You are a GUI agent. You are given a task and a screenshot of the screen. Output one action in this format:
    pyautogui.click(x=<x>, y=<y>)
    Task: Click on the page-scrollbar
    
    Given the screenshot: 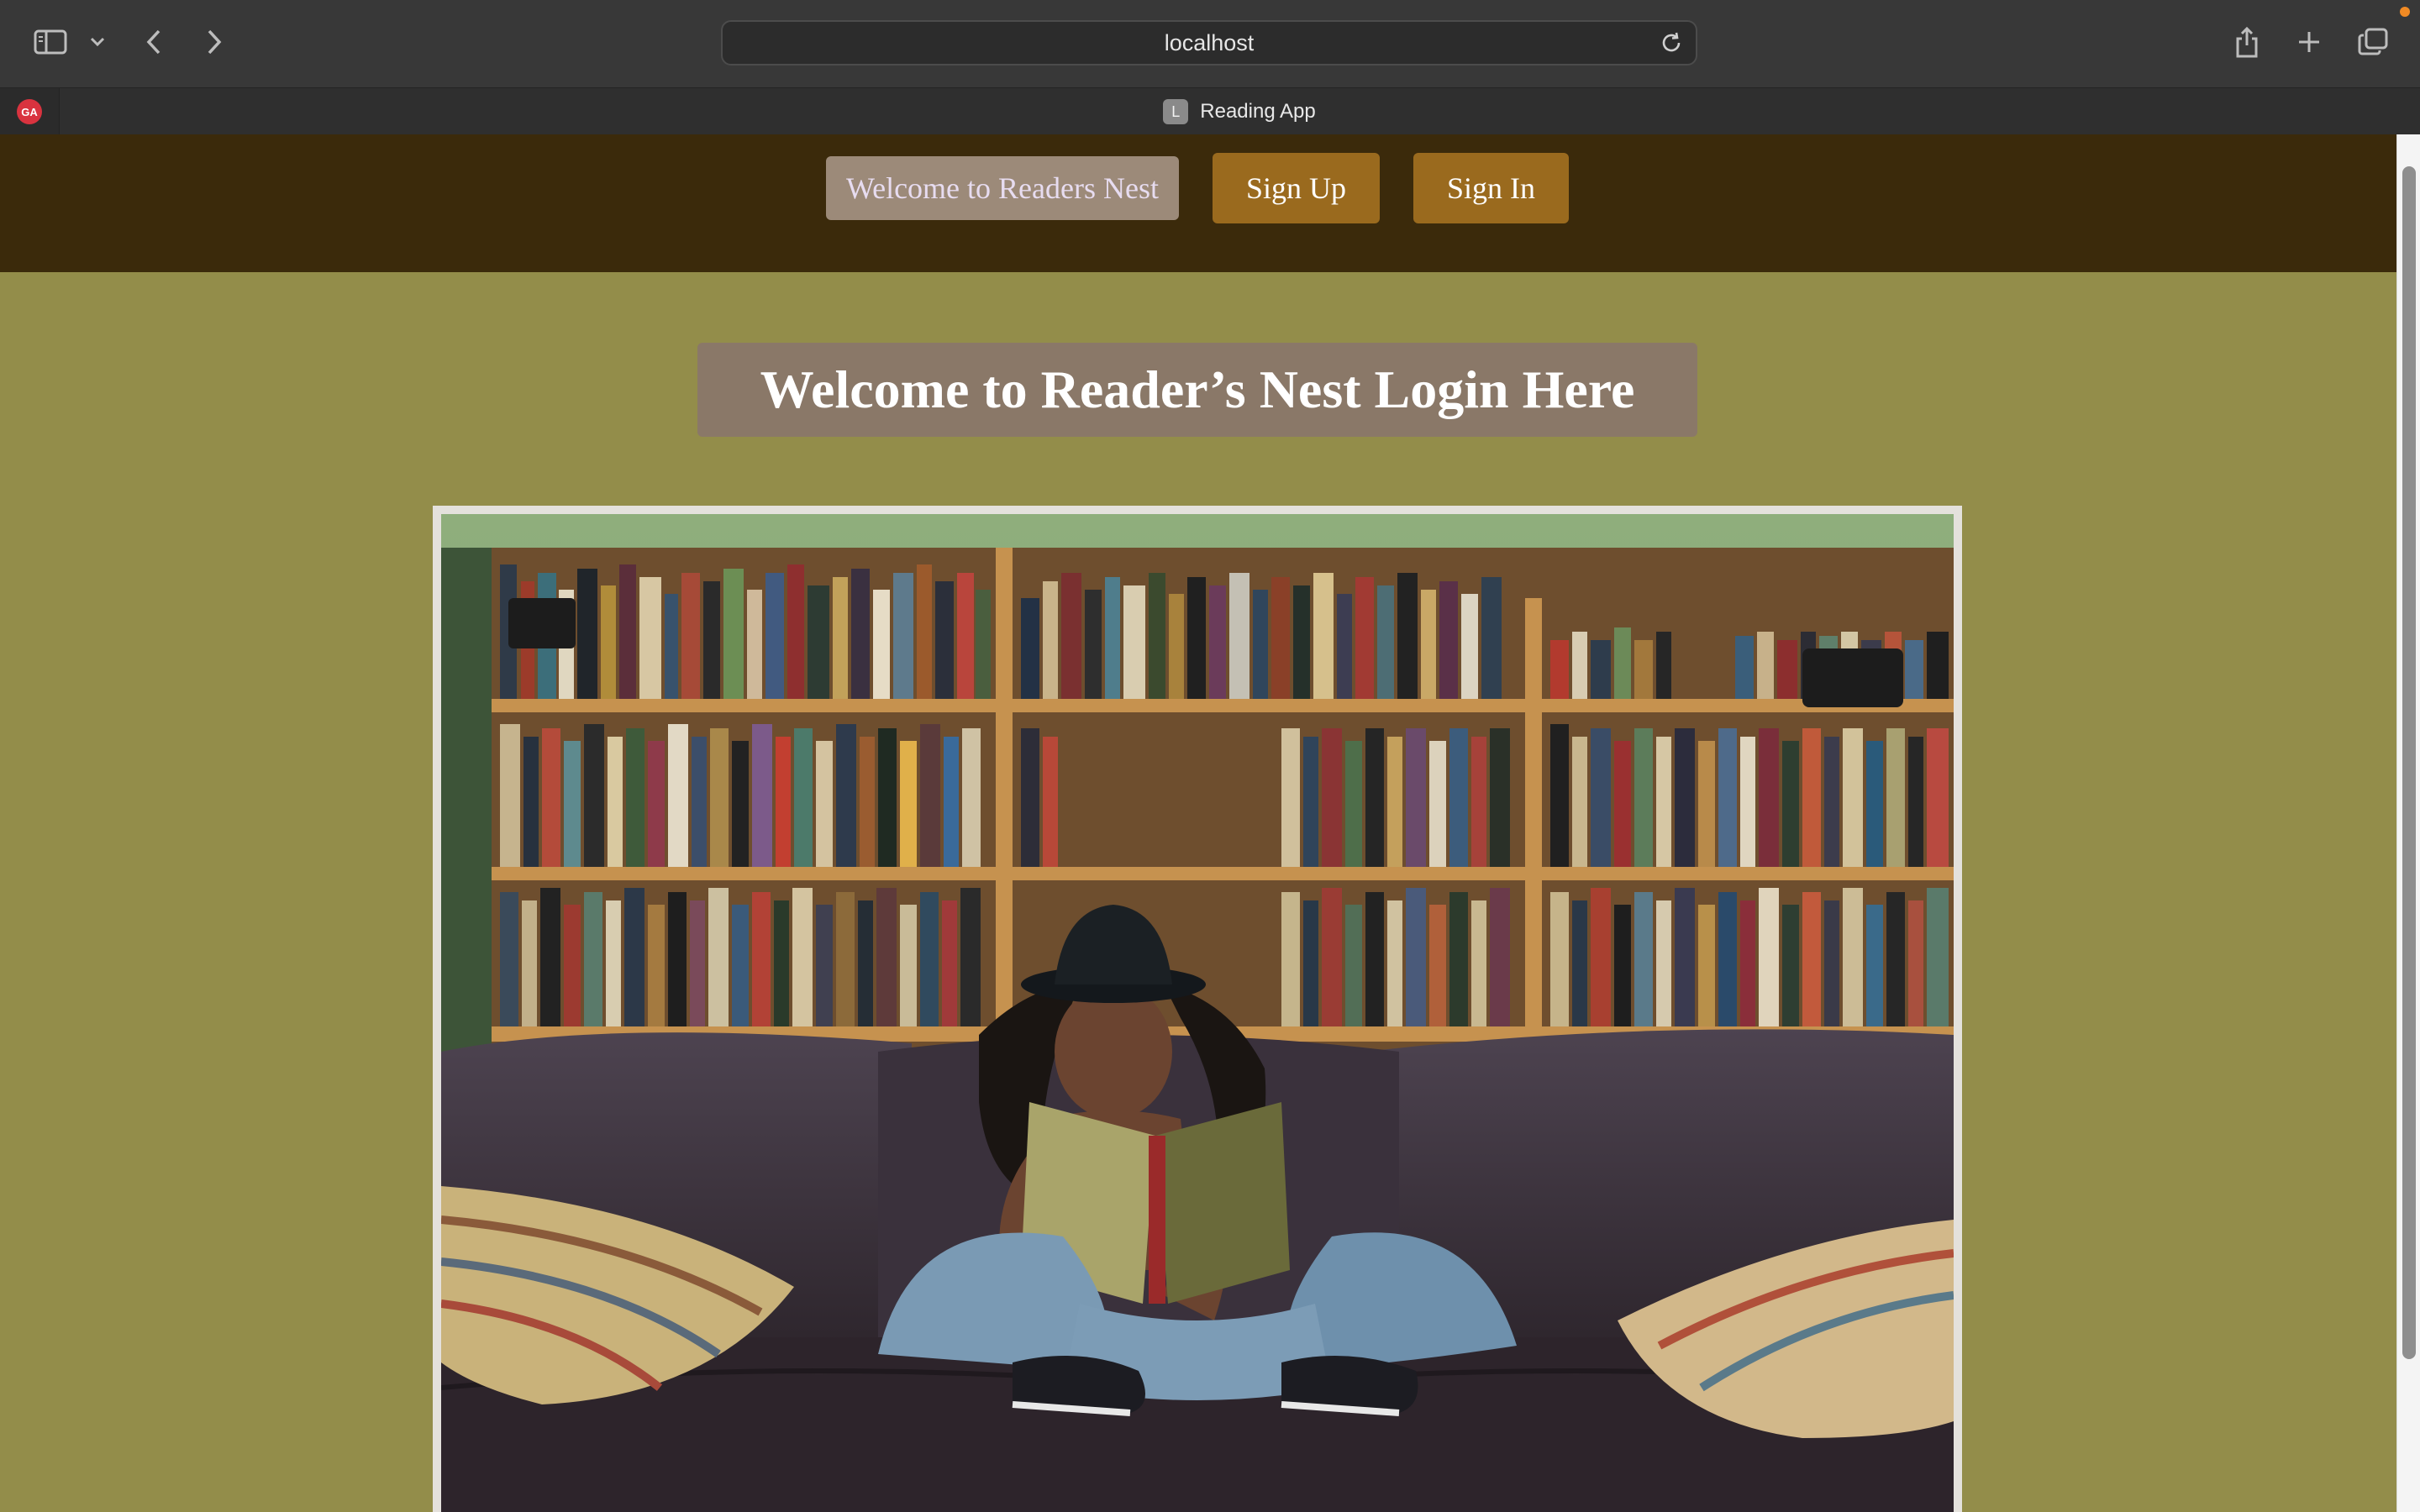 What is the action you would take?
    pyautogui.click(x=2408, y=823)
    